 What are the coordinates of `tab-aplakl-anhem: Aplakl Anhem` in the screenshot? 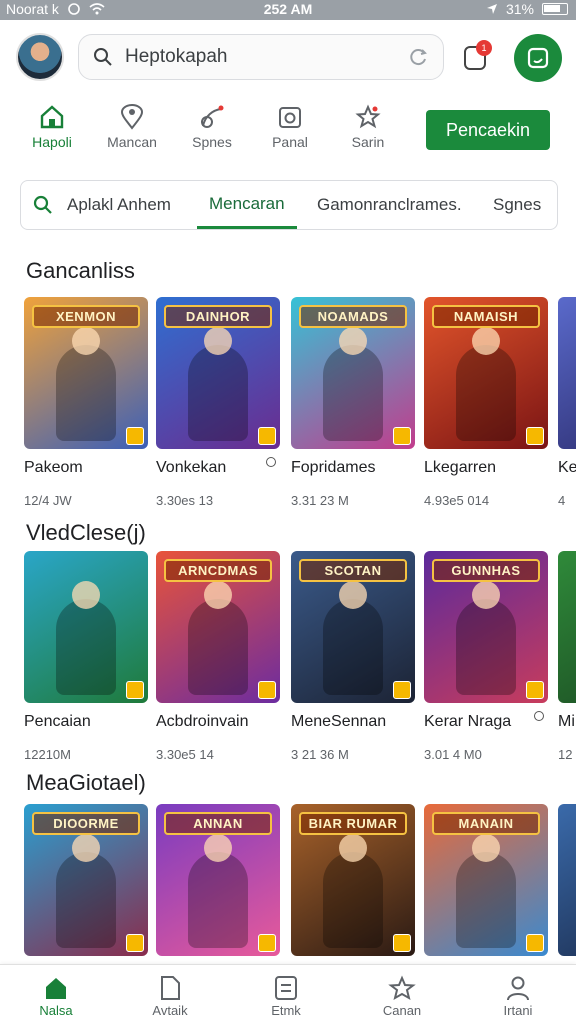 It's located at (102, 205).